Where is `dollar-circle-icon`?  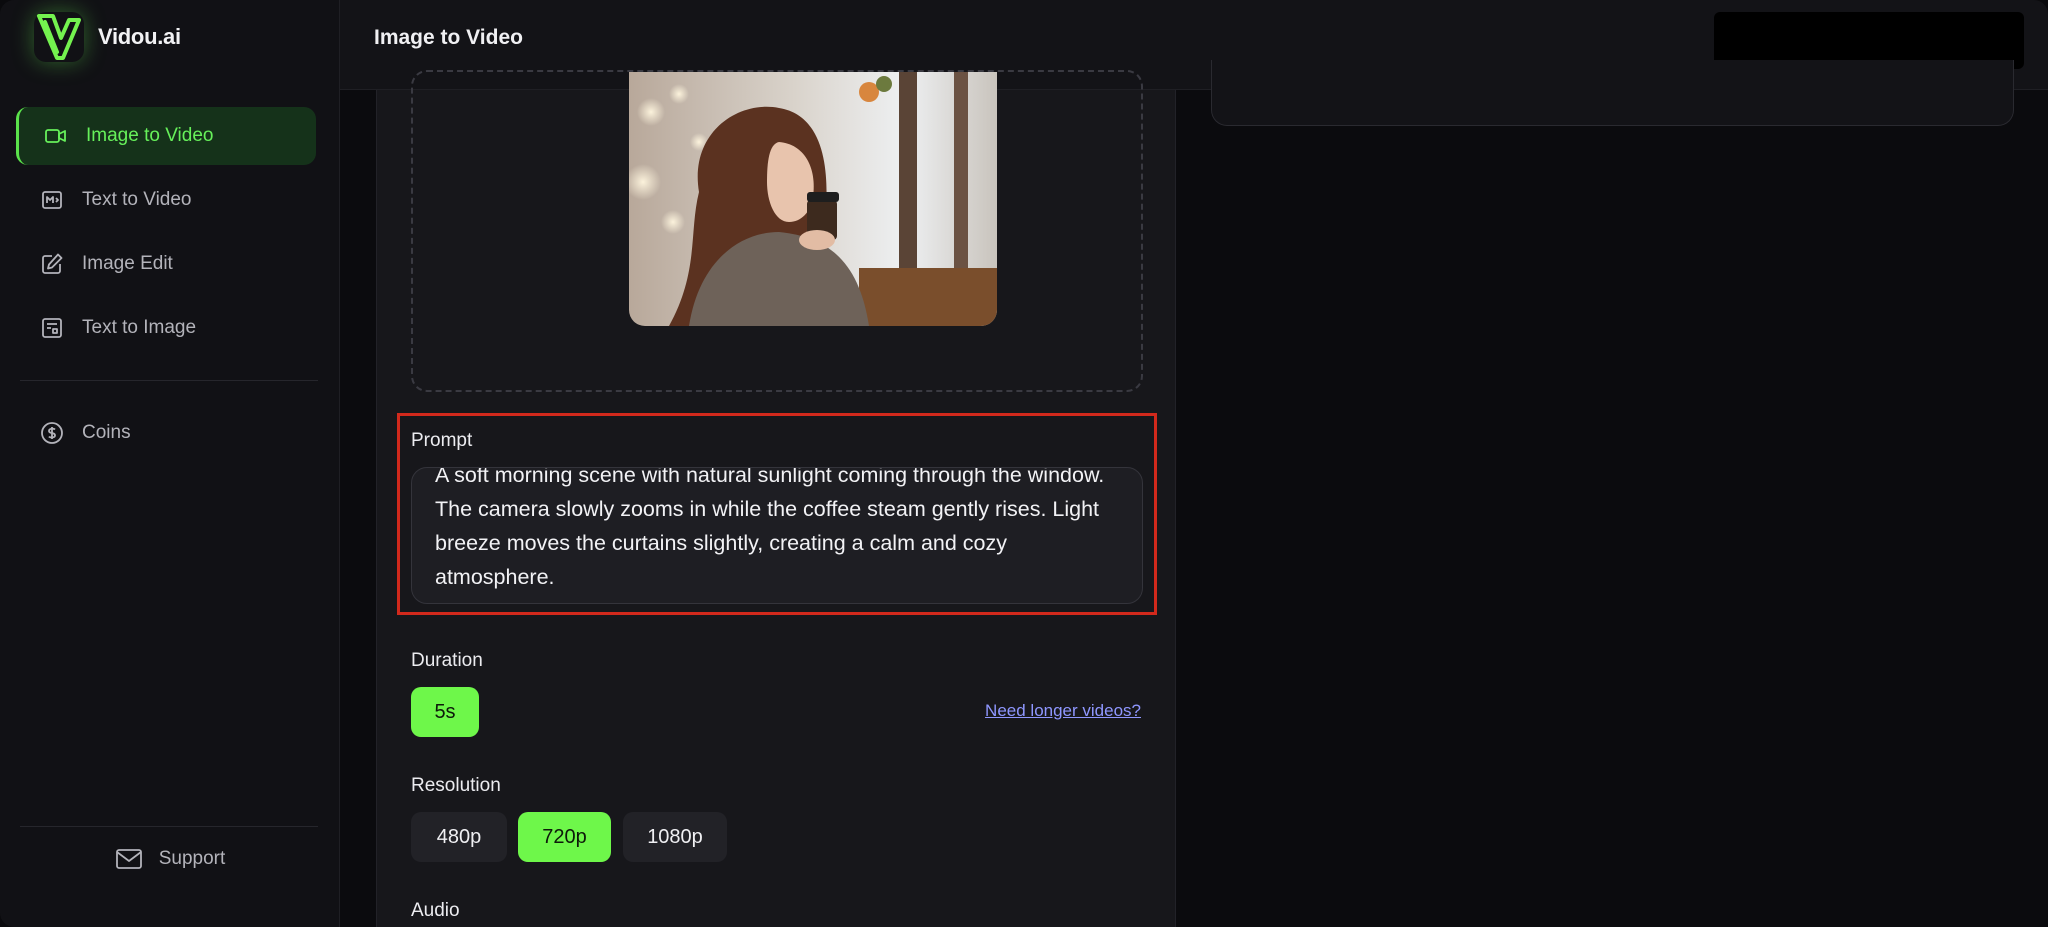 dollar-circle-icon is located at coordinates (52, 433).